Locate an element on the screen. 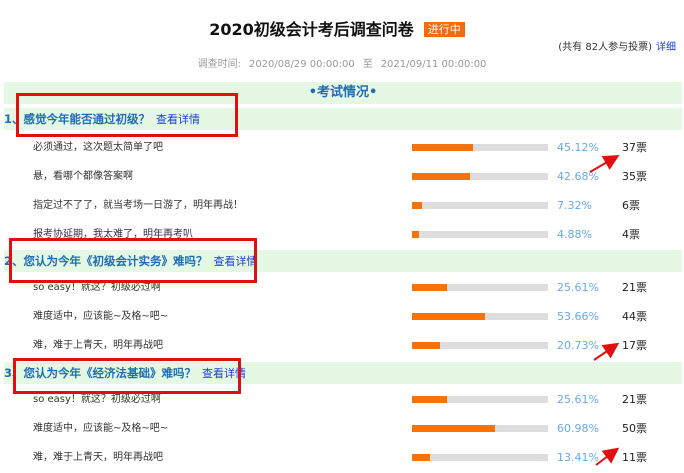 This screenshot has height=473, width=684. annotation-arrows is located at coordinates (604, 310).